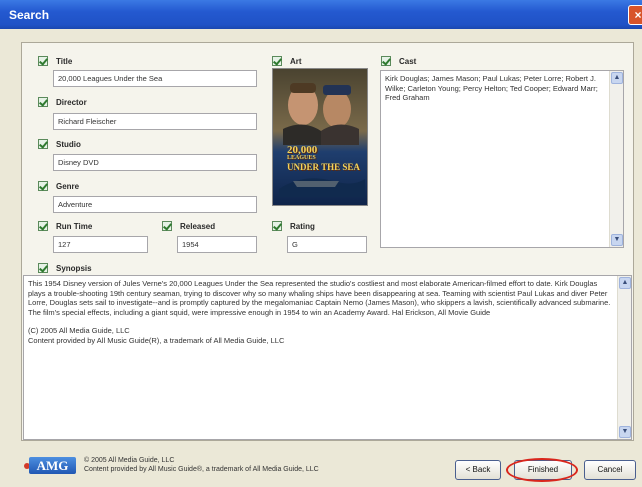  Describe the element at coordinates (64, 61) in the screenshot. I see `title-label: Title` at that location.